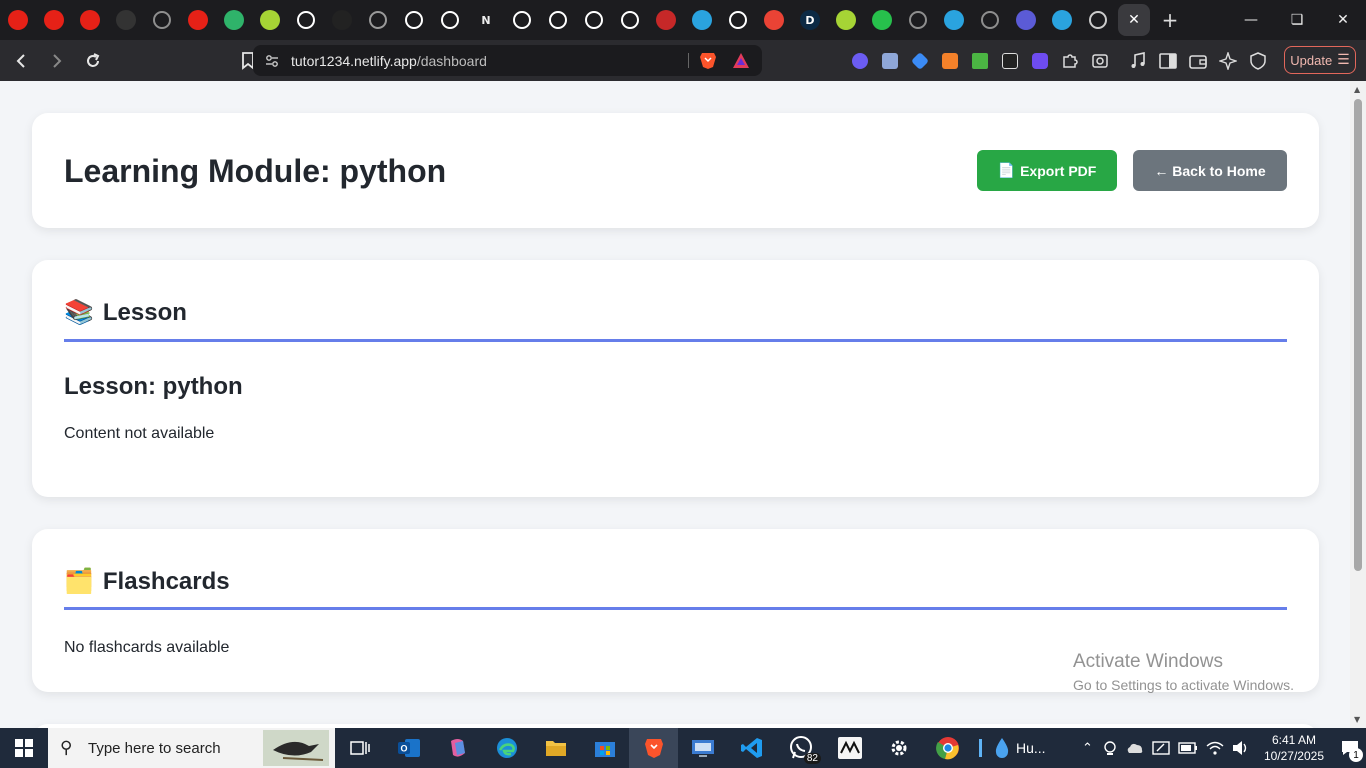 The image size is (1366, 768). I want to click on sidebar-toggle-icon, so click(1168, 61).